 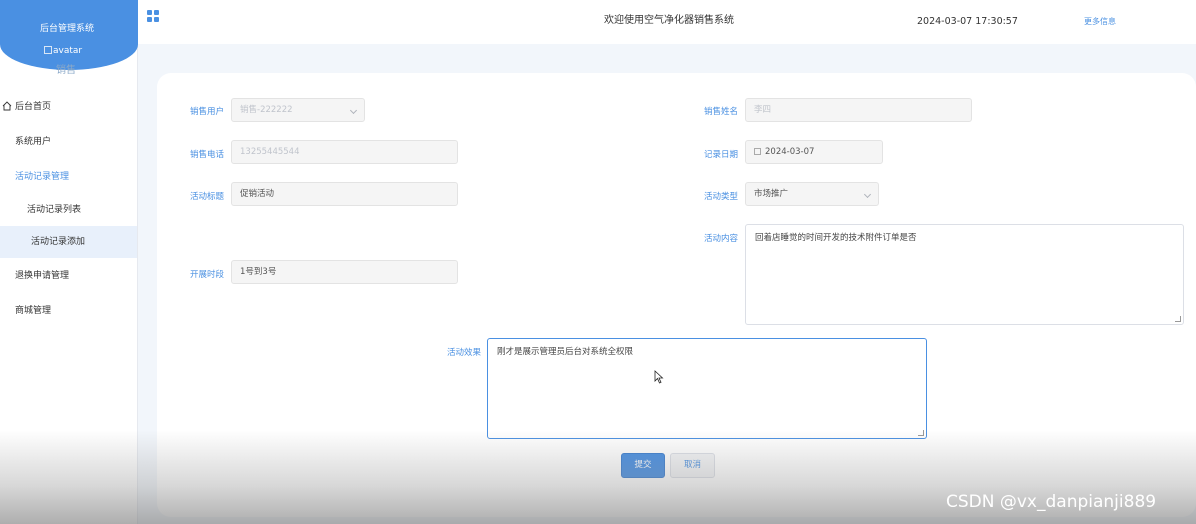 I want to click on sidebar-item-label: 商城管理, so click(x=33, y=311).